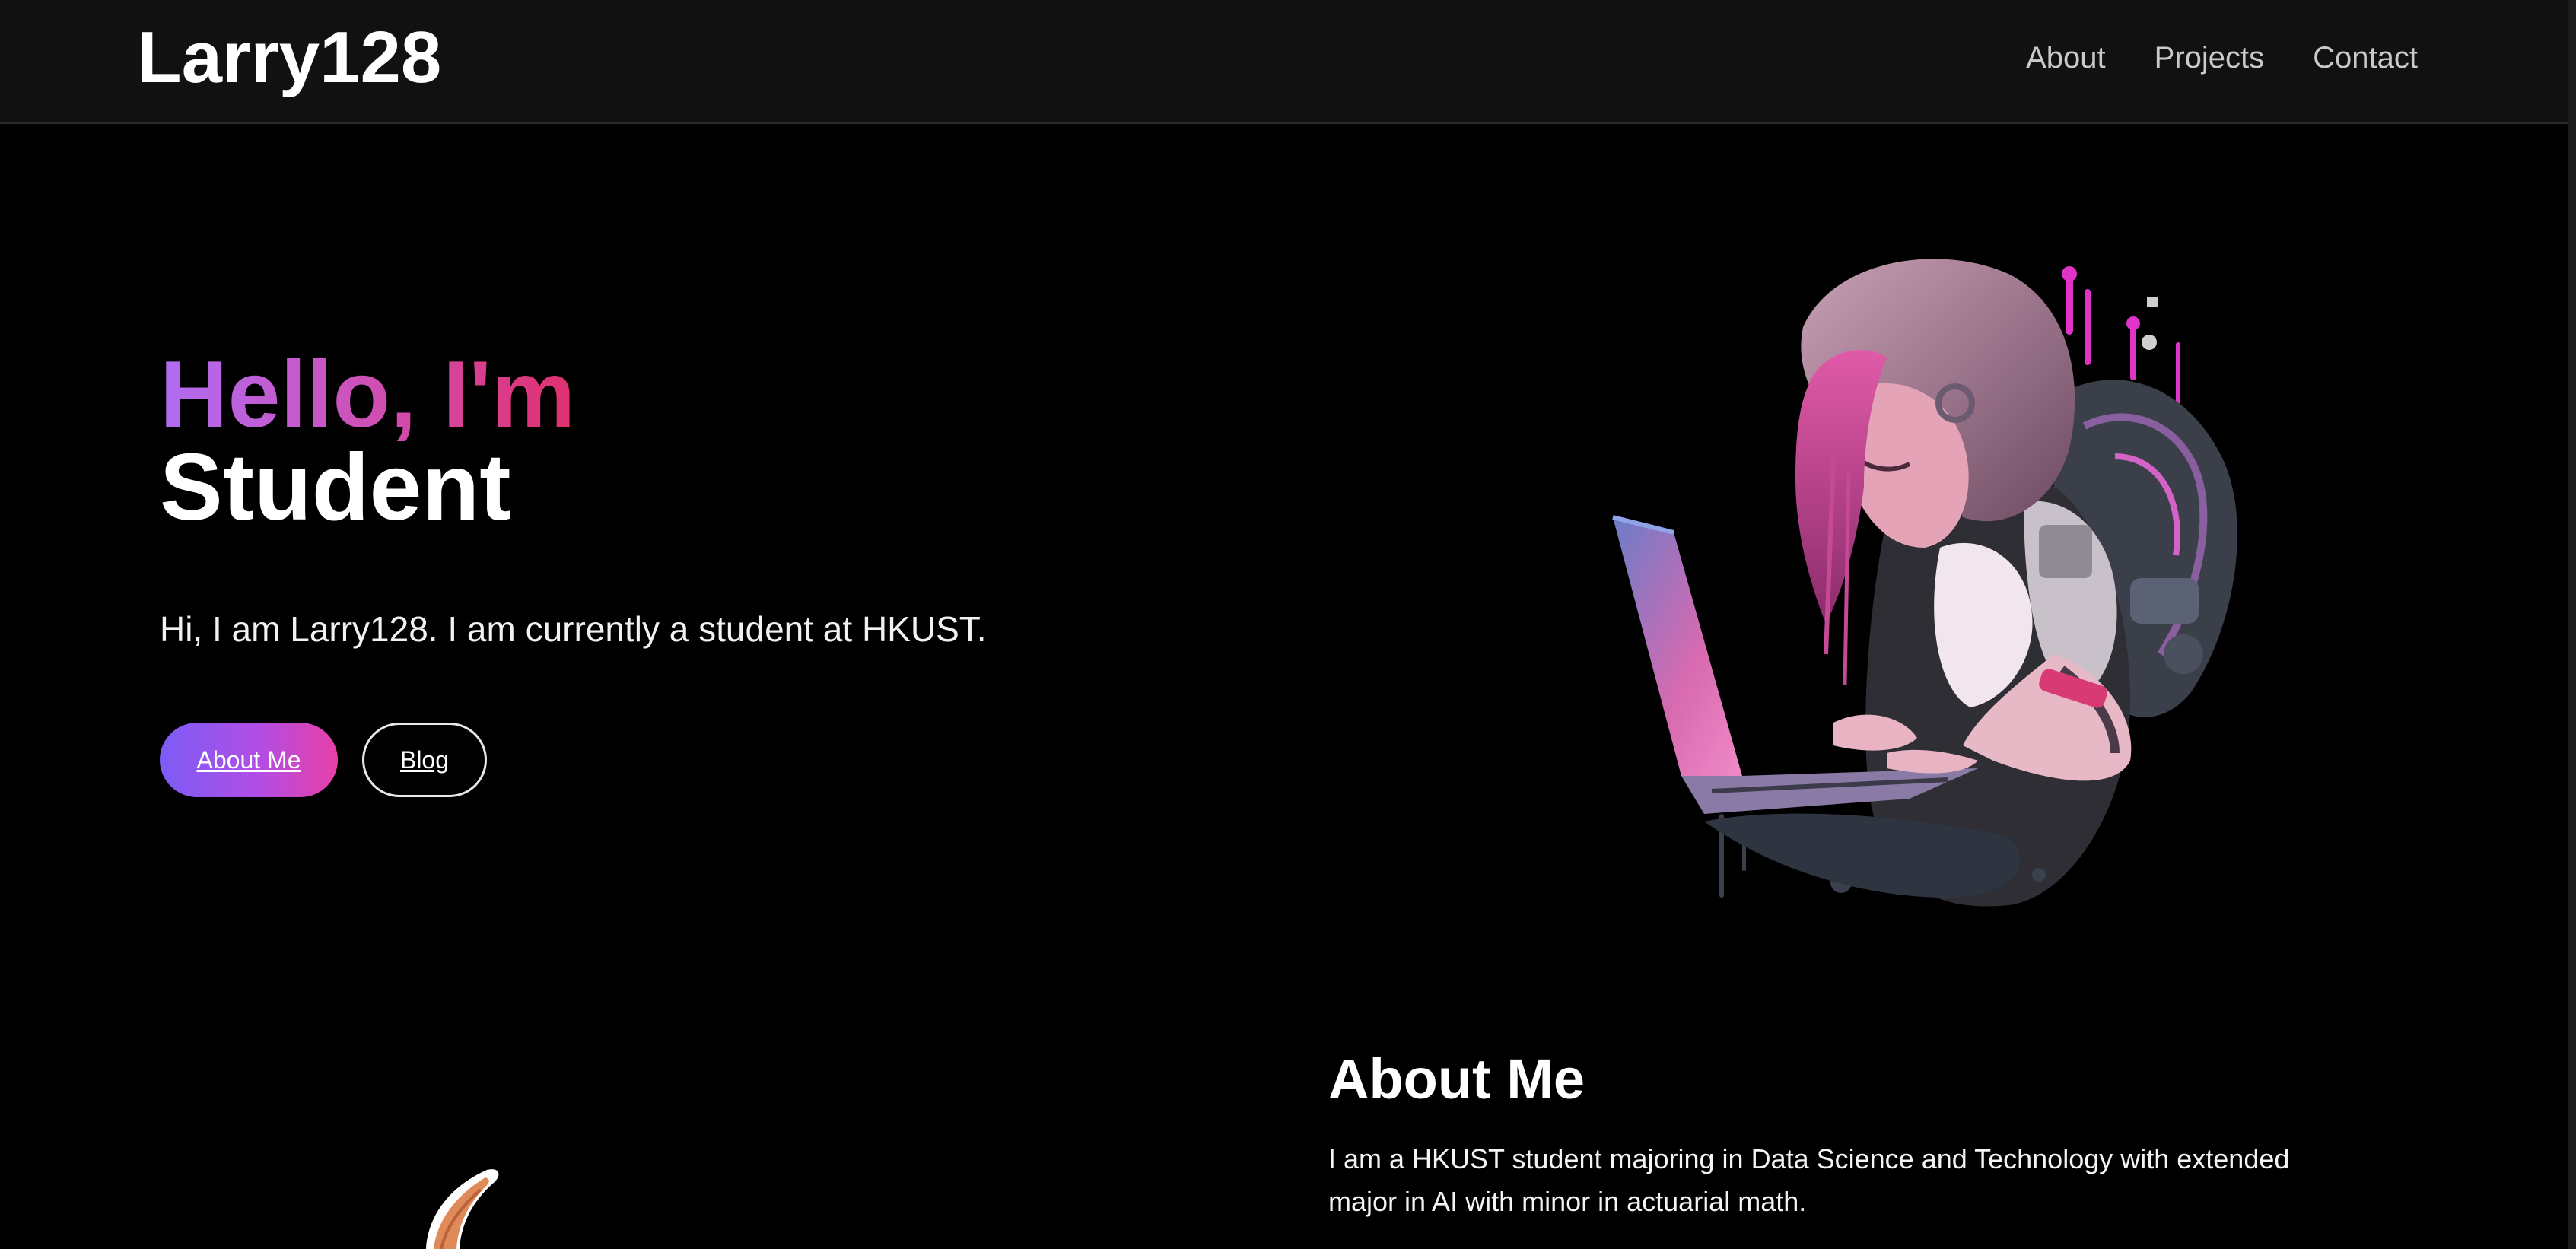 The height and width of the screenshot is (1249, 2576). Describe the element at coordinates (2066, 58) in the screenshot. I see `nav-link-about: About` at that location.